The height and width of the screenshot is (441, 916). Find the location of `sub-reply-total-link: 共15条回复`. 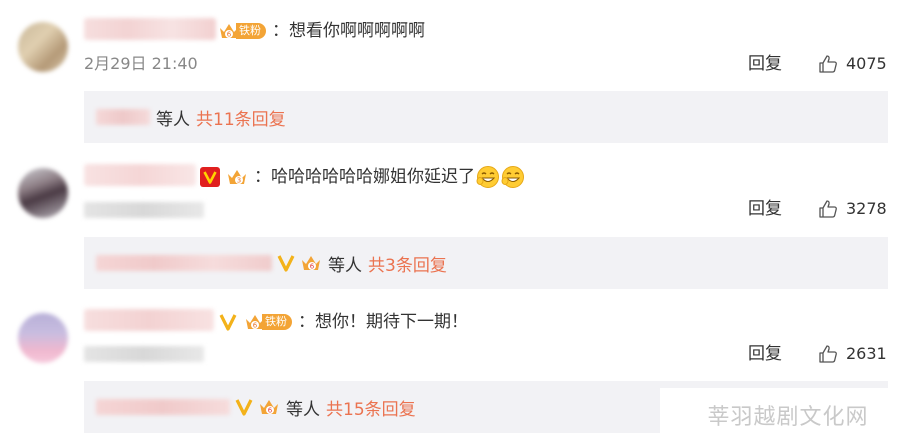

sub-reply-total-link: 共15条回复 is located at coordinates (371, 407).